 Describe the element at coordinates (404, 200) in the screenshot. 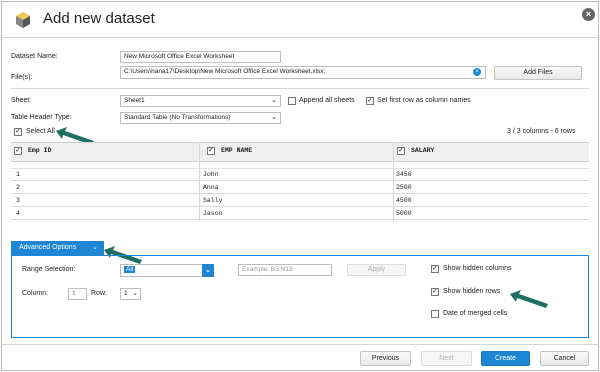

I see `table-cell: 4500` at that location.